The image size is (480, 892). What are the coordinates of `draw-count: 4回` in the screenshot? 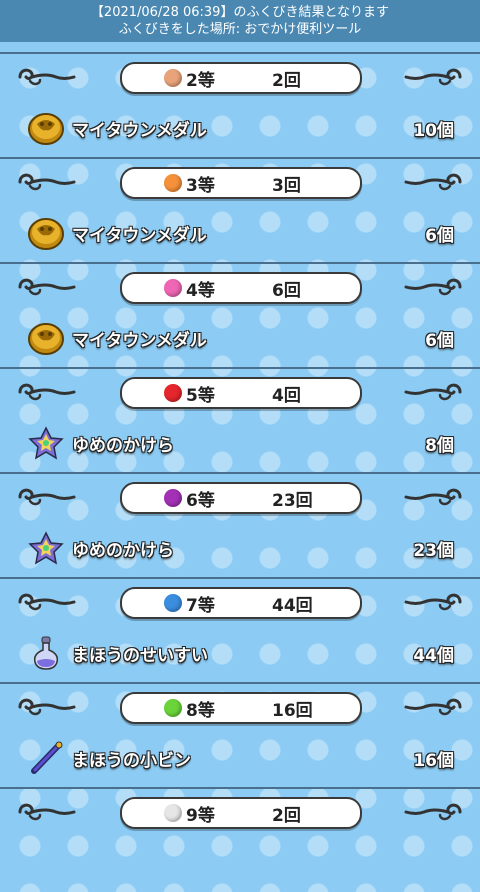 It's located at (286, 396).